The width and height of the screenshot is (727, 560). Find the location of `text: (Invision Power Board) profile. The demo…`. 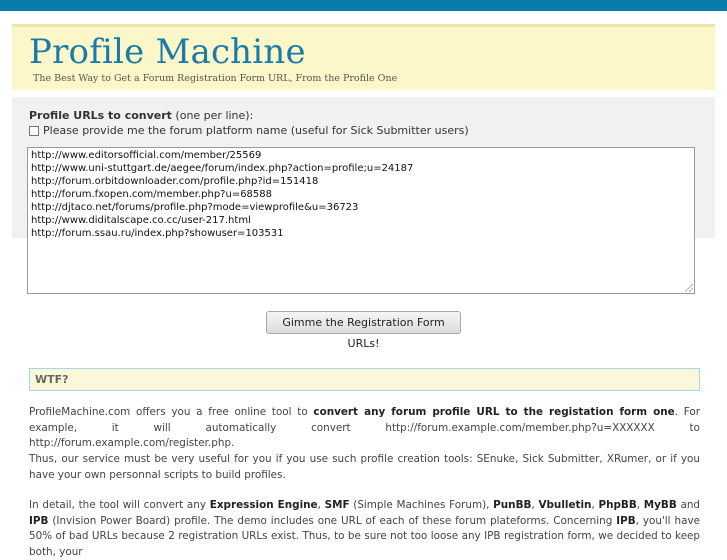

text: (Invision Power Board) profile. The demo… is located at coordinates (332, 520).